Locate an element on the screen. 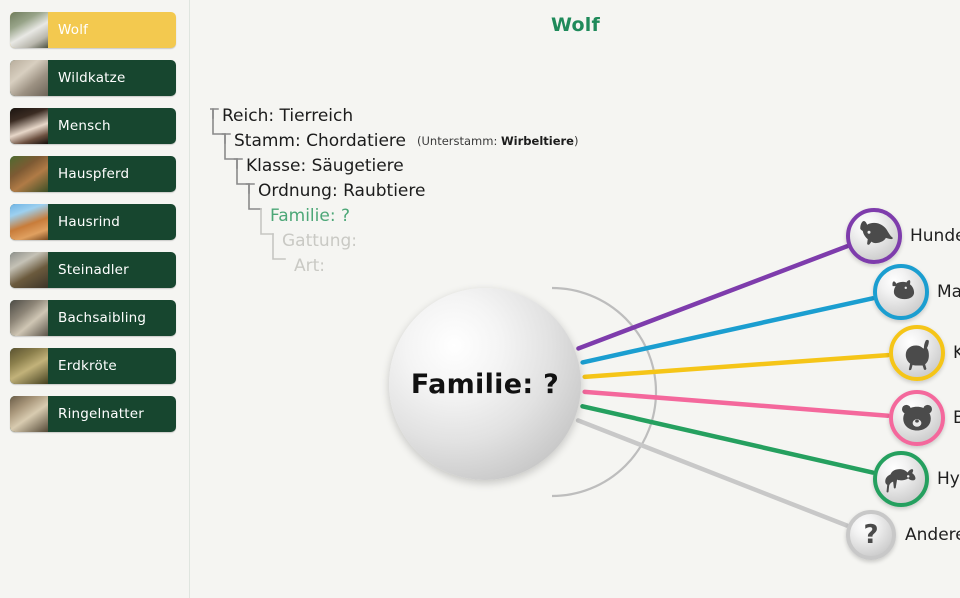 Image resolution: width=960 pixels, height=598 pixels. family-option-label: Marder is located at coordinates (948, 292).